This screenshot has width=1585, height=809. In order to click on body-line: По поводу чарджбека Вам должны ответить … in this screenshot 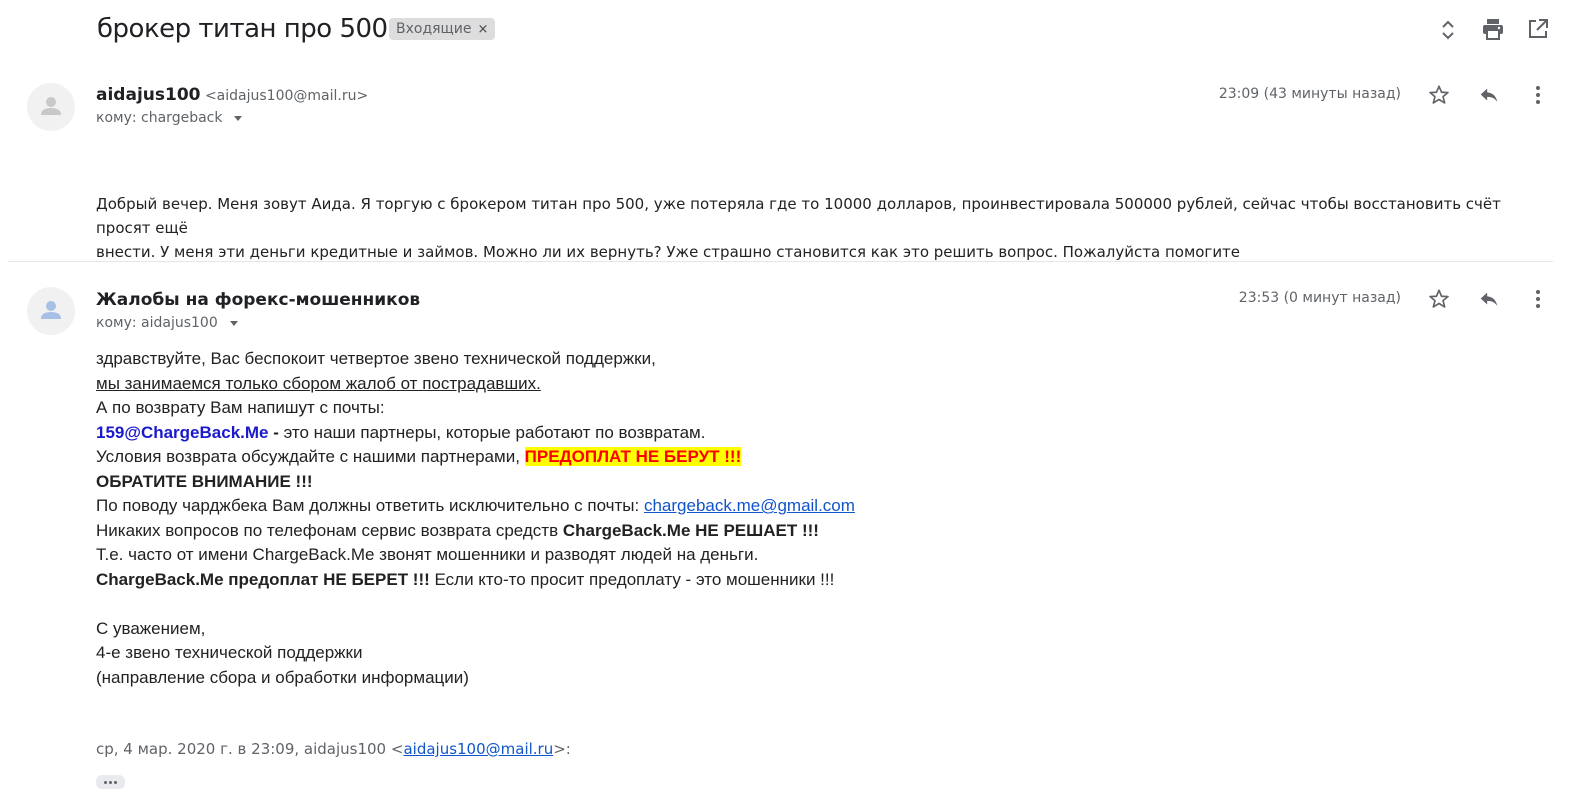, I will do `click(596, 506)`.